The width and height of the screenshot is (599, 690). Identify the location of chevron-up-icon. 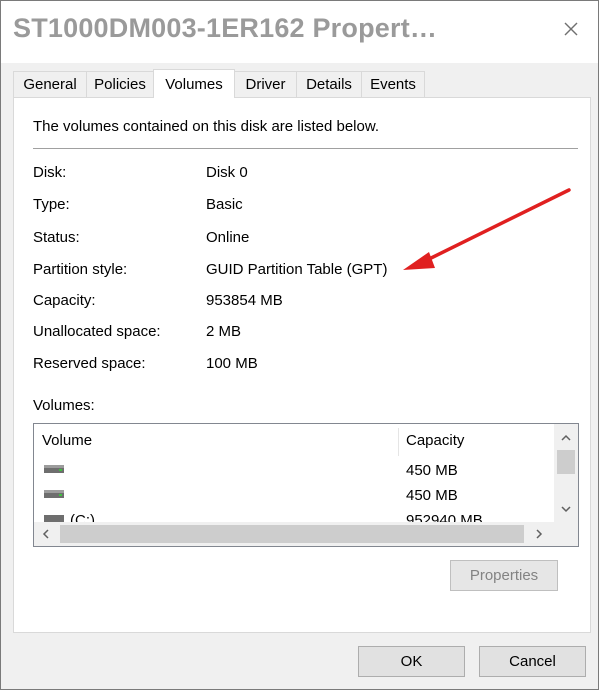
(566, 437).